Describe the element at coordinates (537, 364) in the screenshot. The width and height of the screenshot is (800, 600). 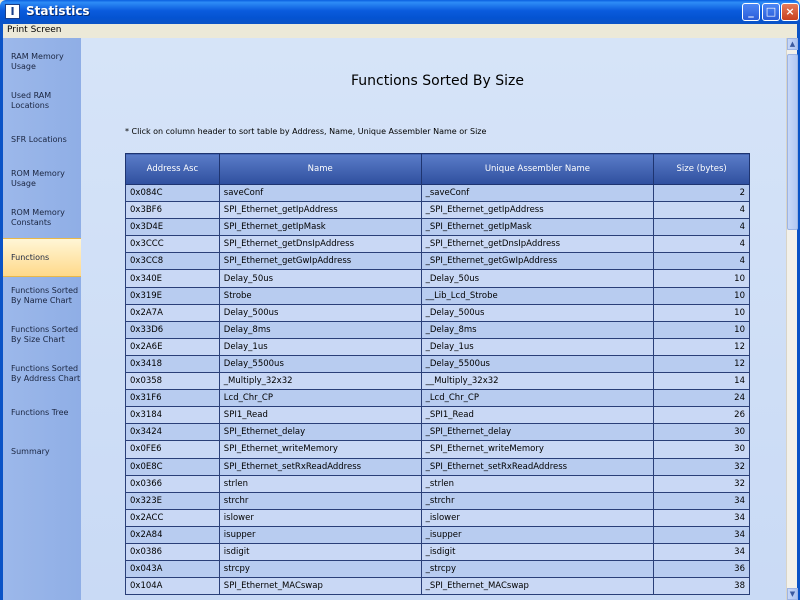
I see `cell-assembler-name: _Delay_5500us` at that location.